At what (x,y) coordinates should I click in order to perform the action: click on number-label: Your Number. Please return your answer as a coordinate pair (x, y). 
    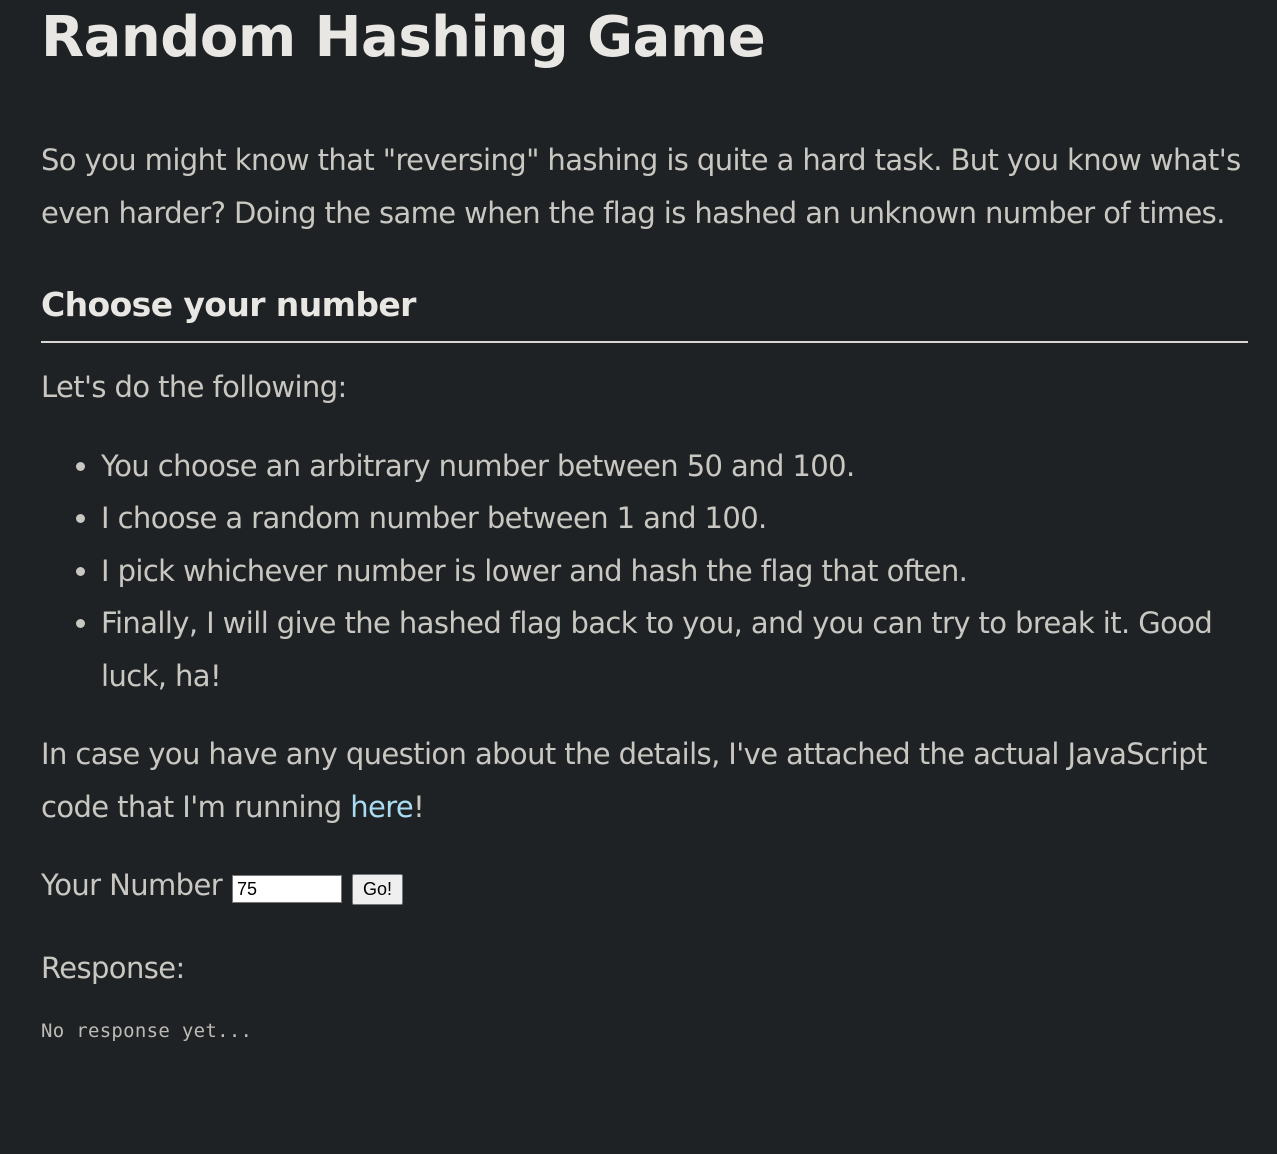
    Looking at the image, I should click on (132, 885).